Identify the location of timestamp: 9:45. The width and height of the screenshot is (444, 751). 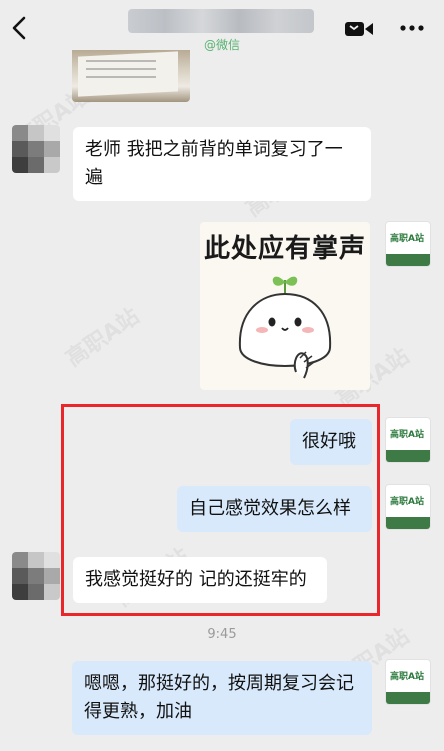
(222, 634).